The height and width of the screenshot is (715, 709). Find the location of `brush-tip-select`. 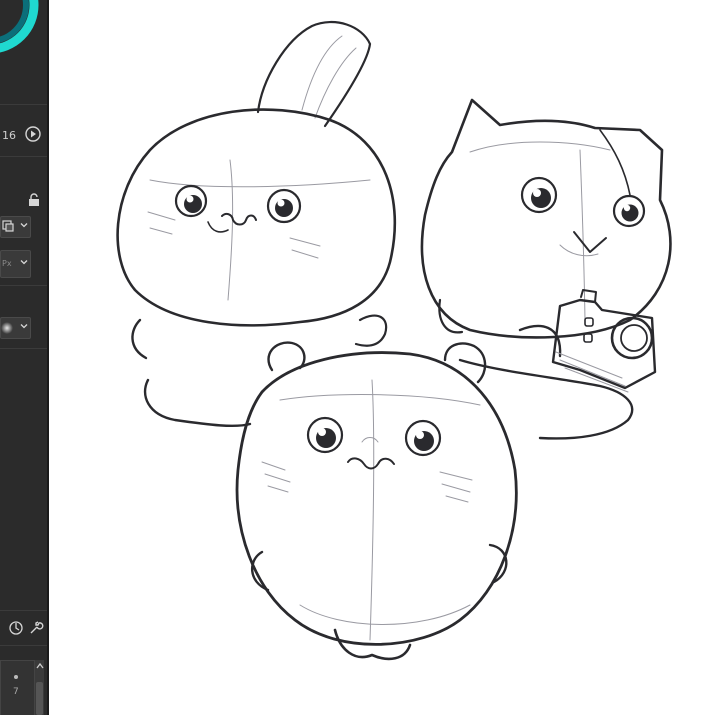

brush-tip-select is located at coordinates (15, 328).